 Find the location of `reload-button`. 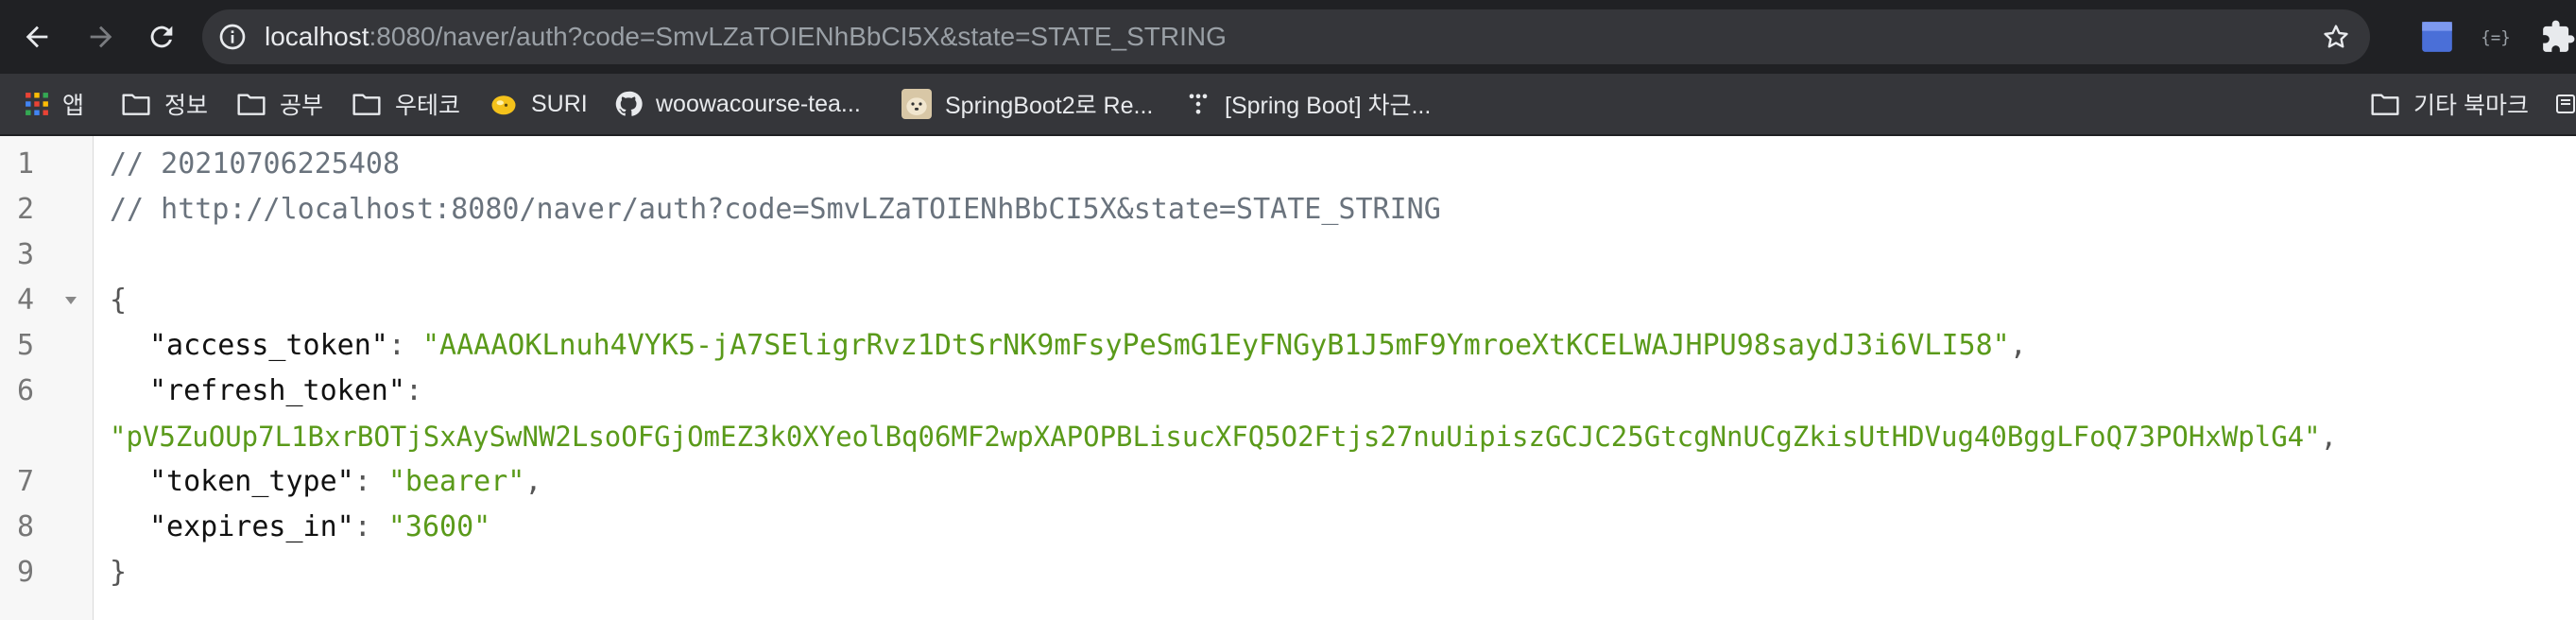

reload-button is located at coordinates (161, 37).